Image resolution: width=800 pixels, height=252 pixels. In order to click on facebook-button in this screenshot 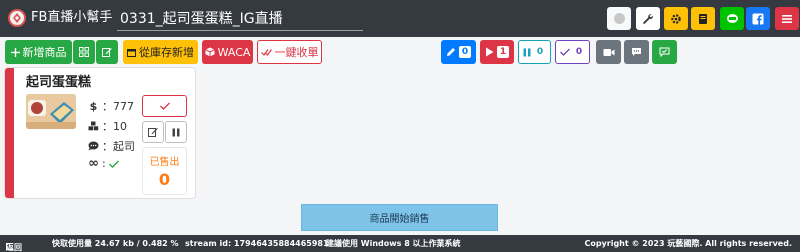, I will do `click(758, 18)`.